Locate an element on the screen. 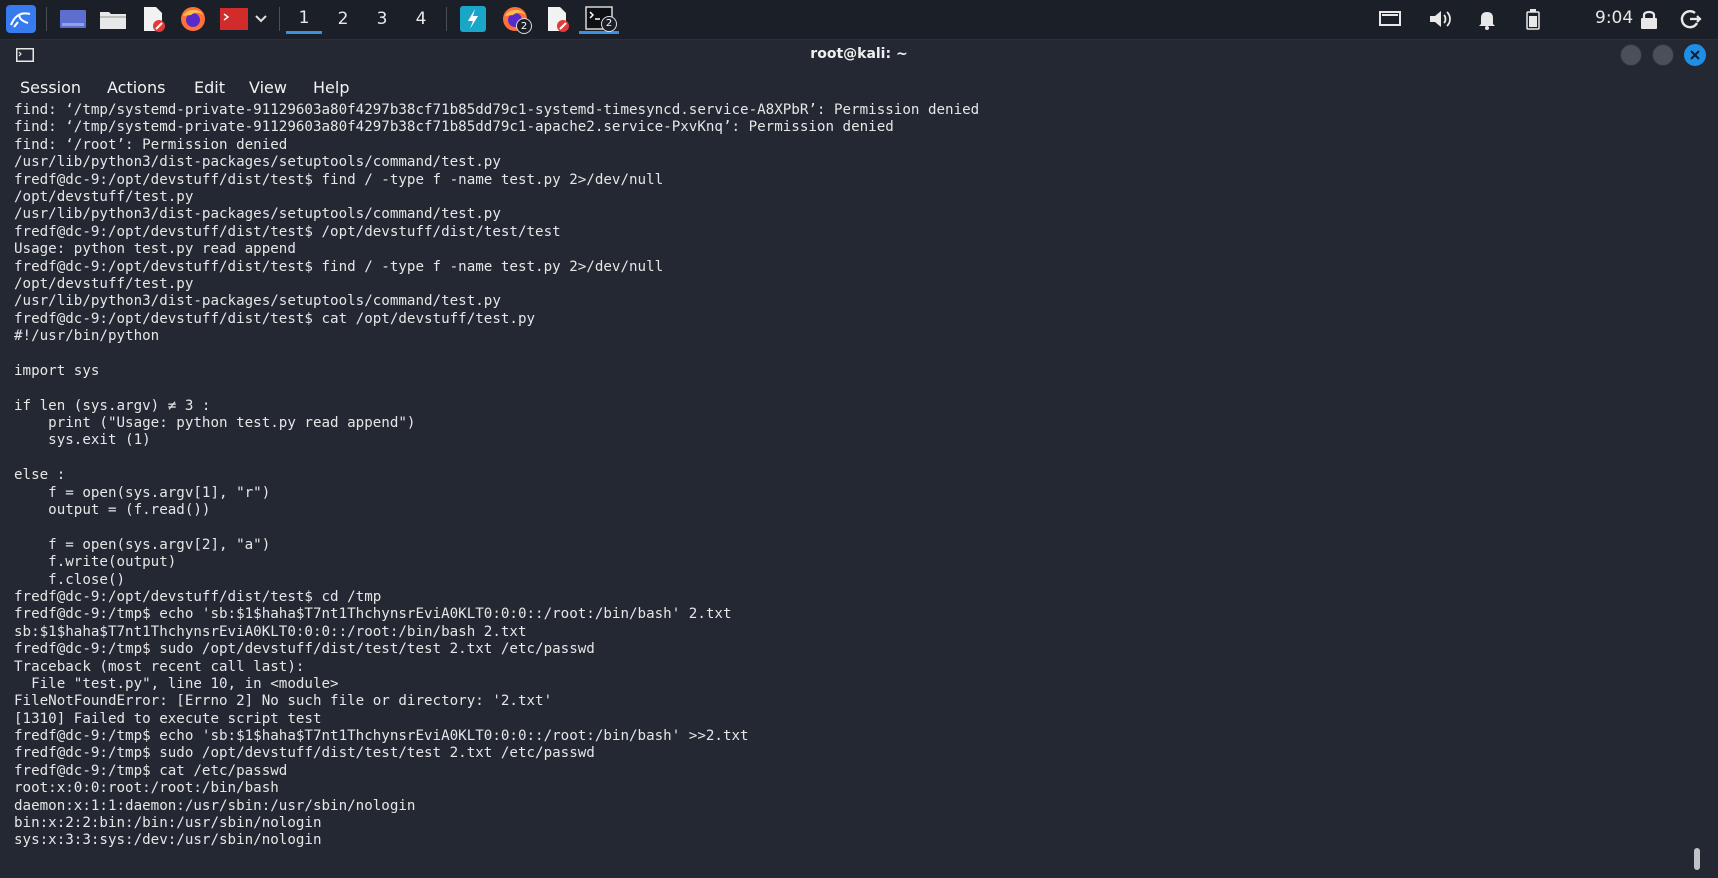 This screenshot has height=878, width=1718. menu-session: Session is located at coordinates (50, 87).